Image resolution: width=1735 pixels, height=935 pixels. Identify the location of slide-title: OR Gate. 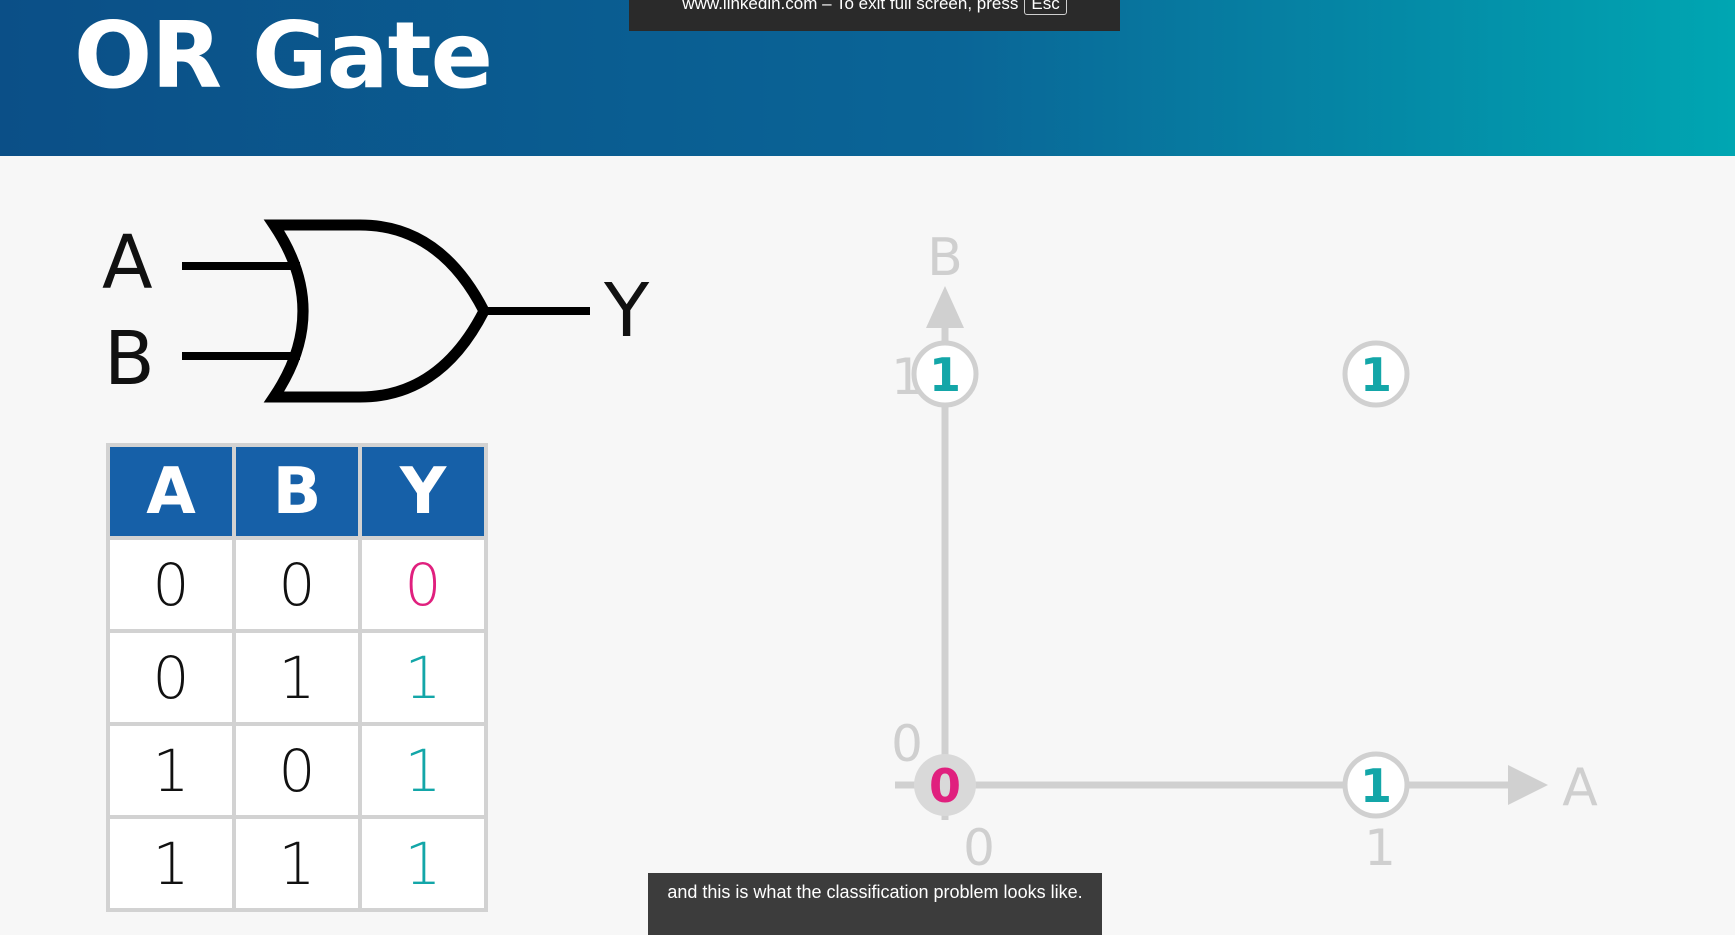
(283, 55).